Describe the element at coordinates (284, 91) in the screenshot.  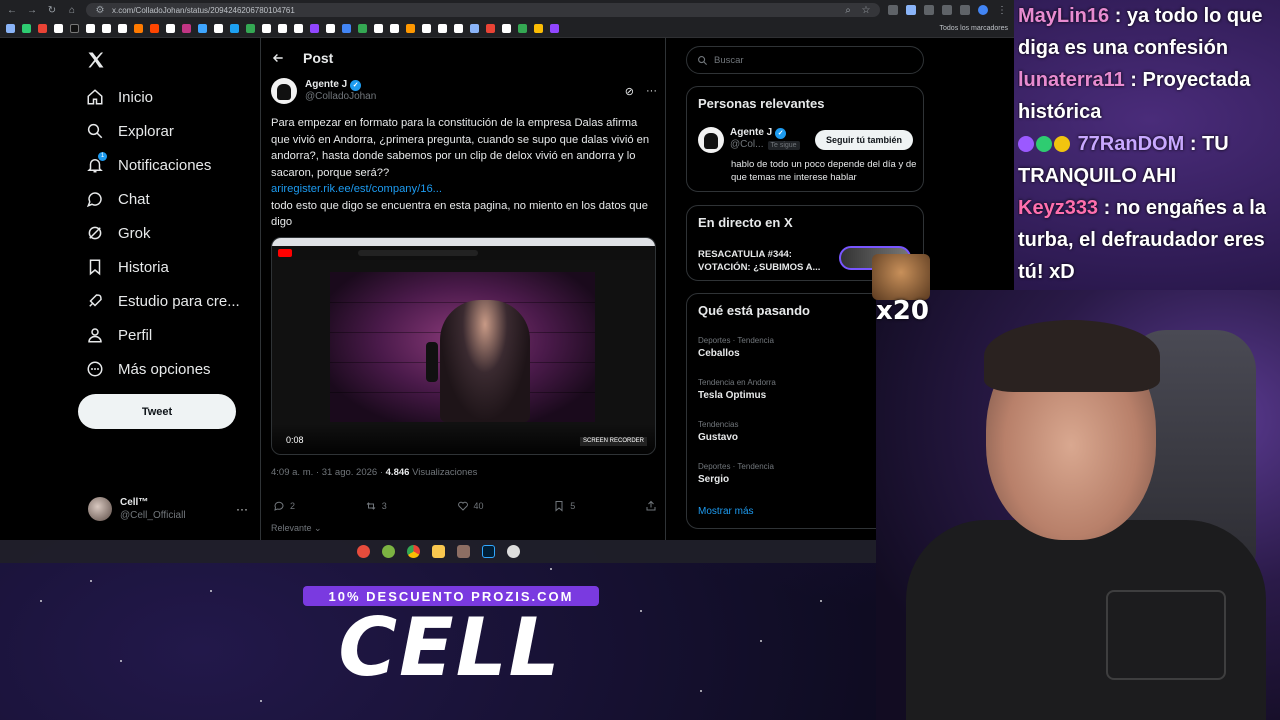
I see `avatar` at that location.